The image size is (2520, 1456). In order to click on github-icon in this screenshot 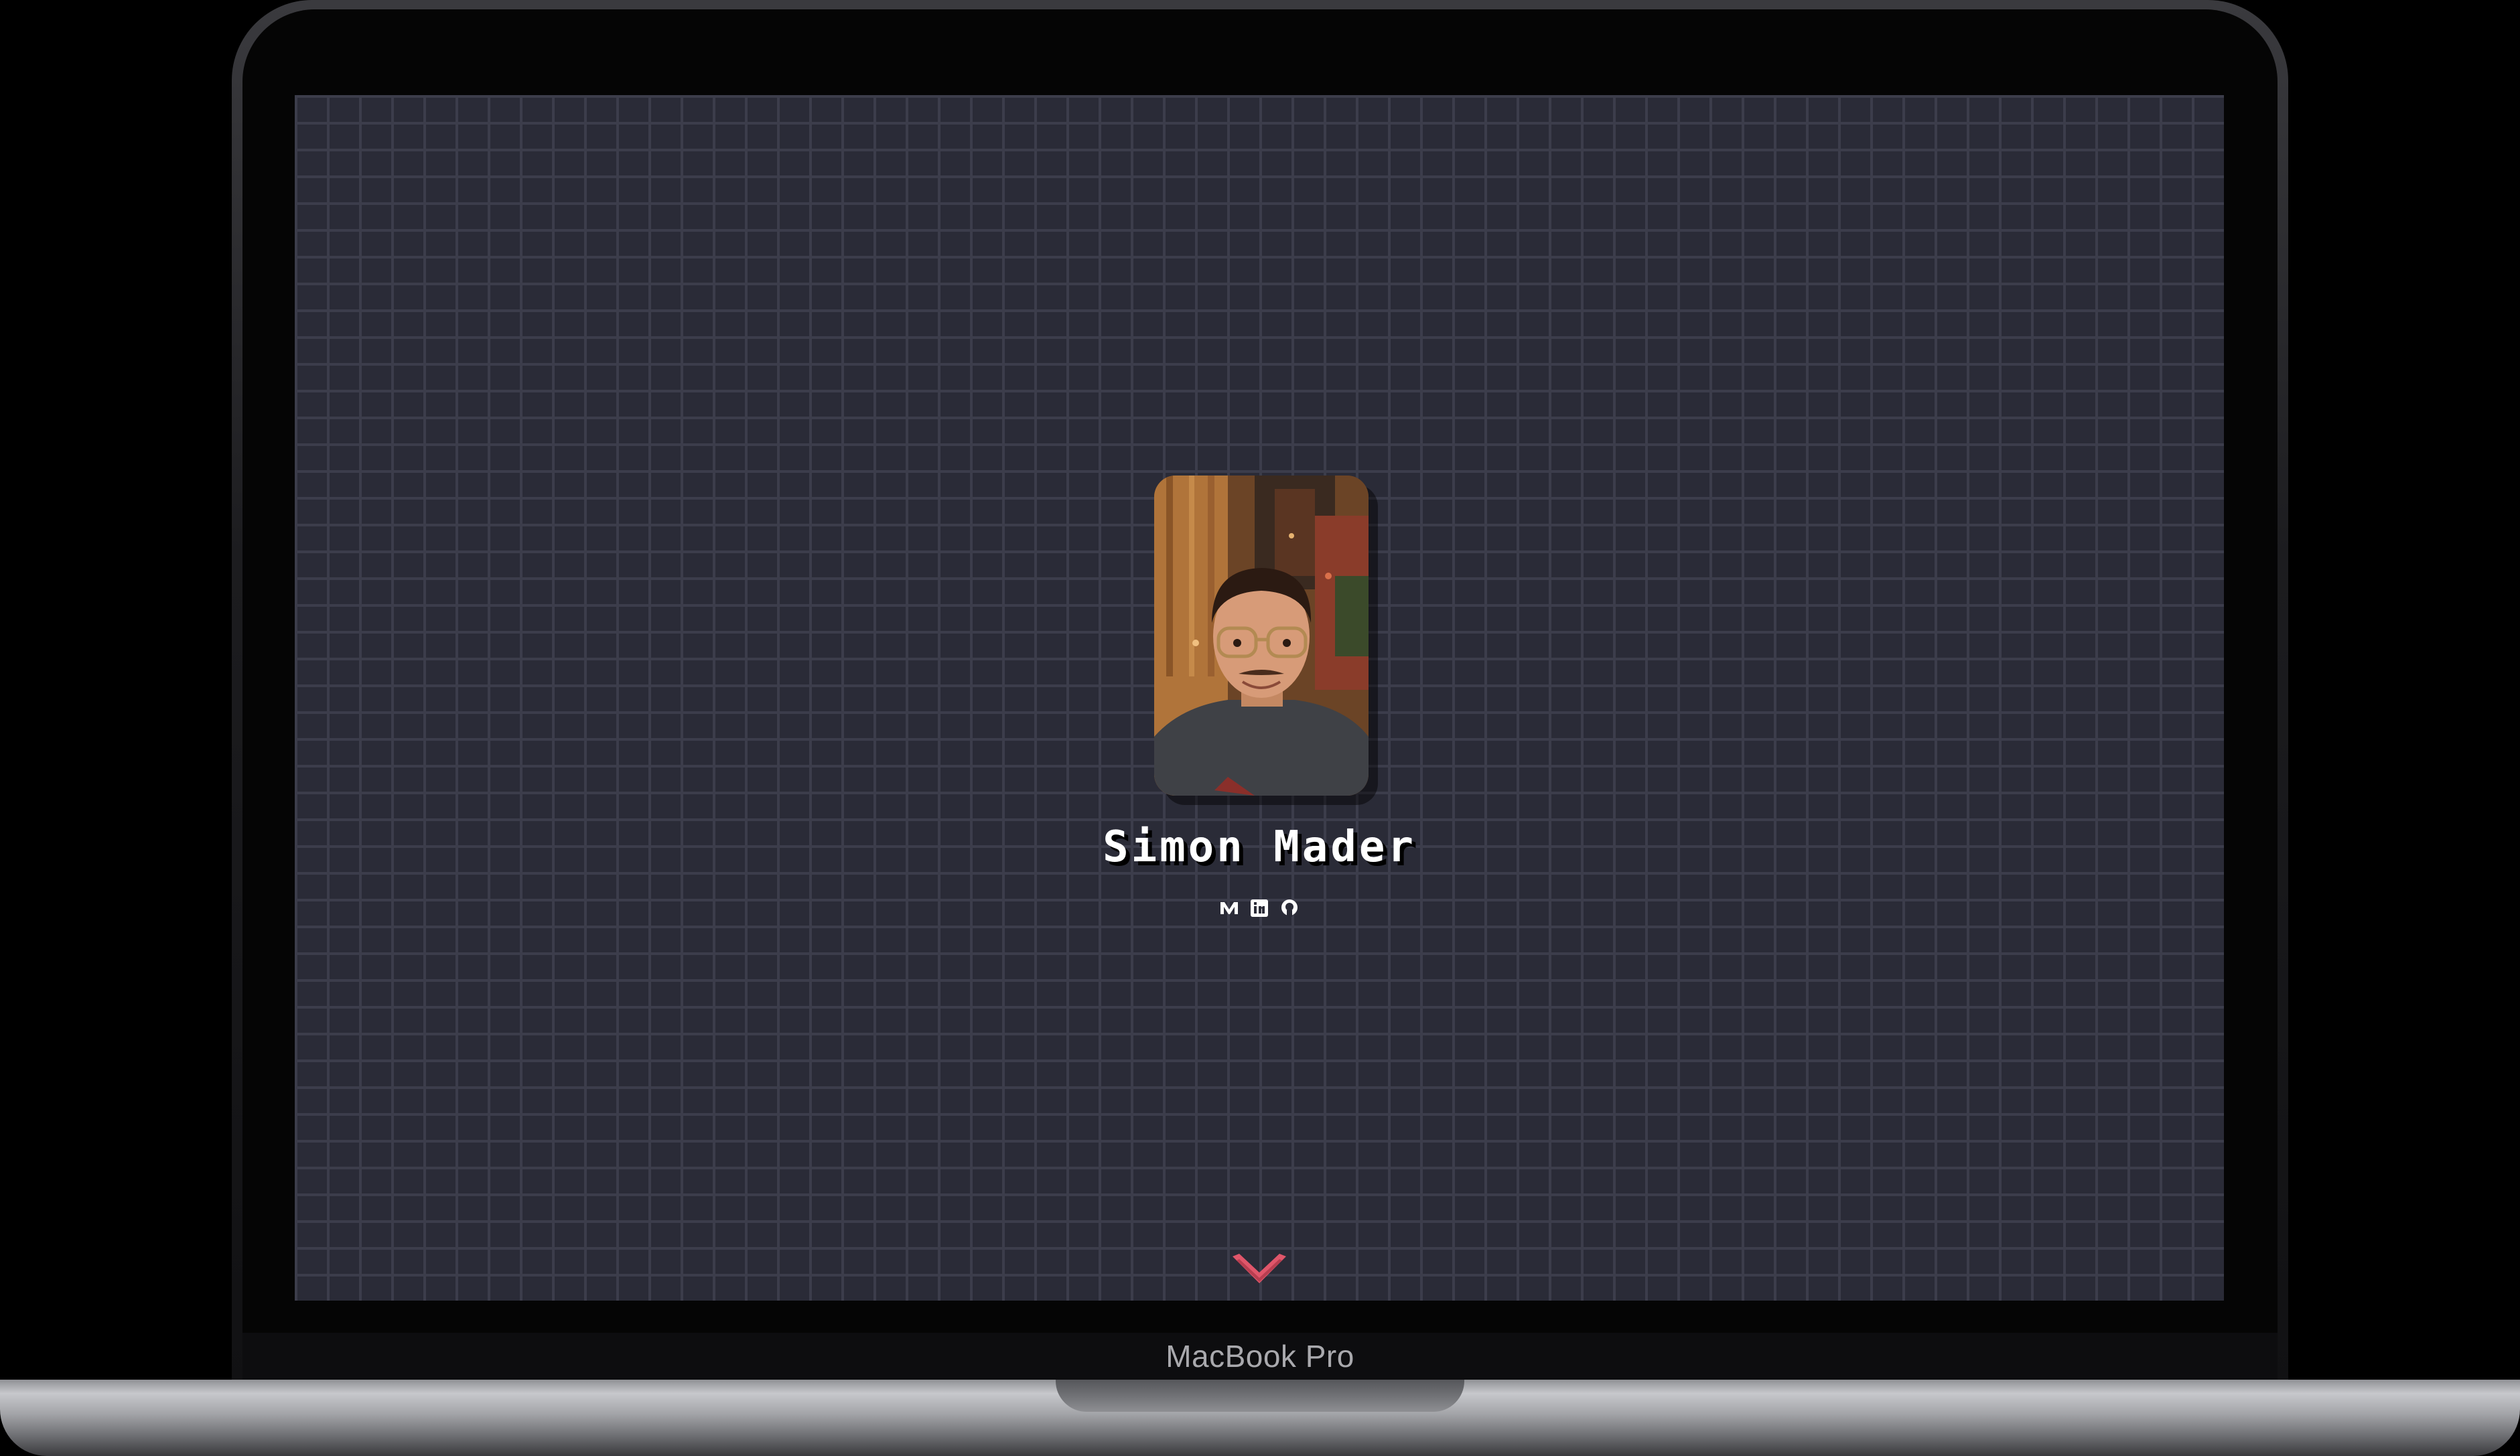, I will do `click(1290, 908)`.